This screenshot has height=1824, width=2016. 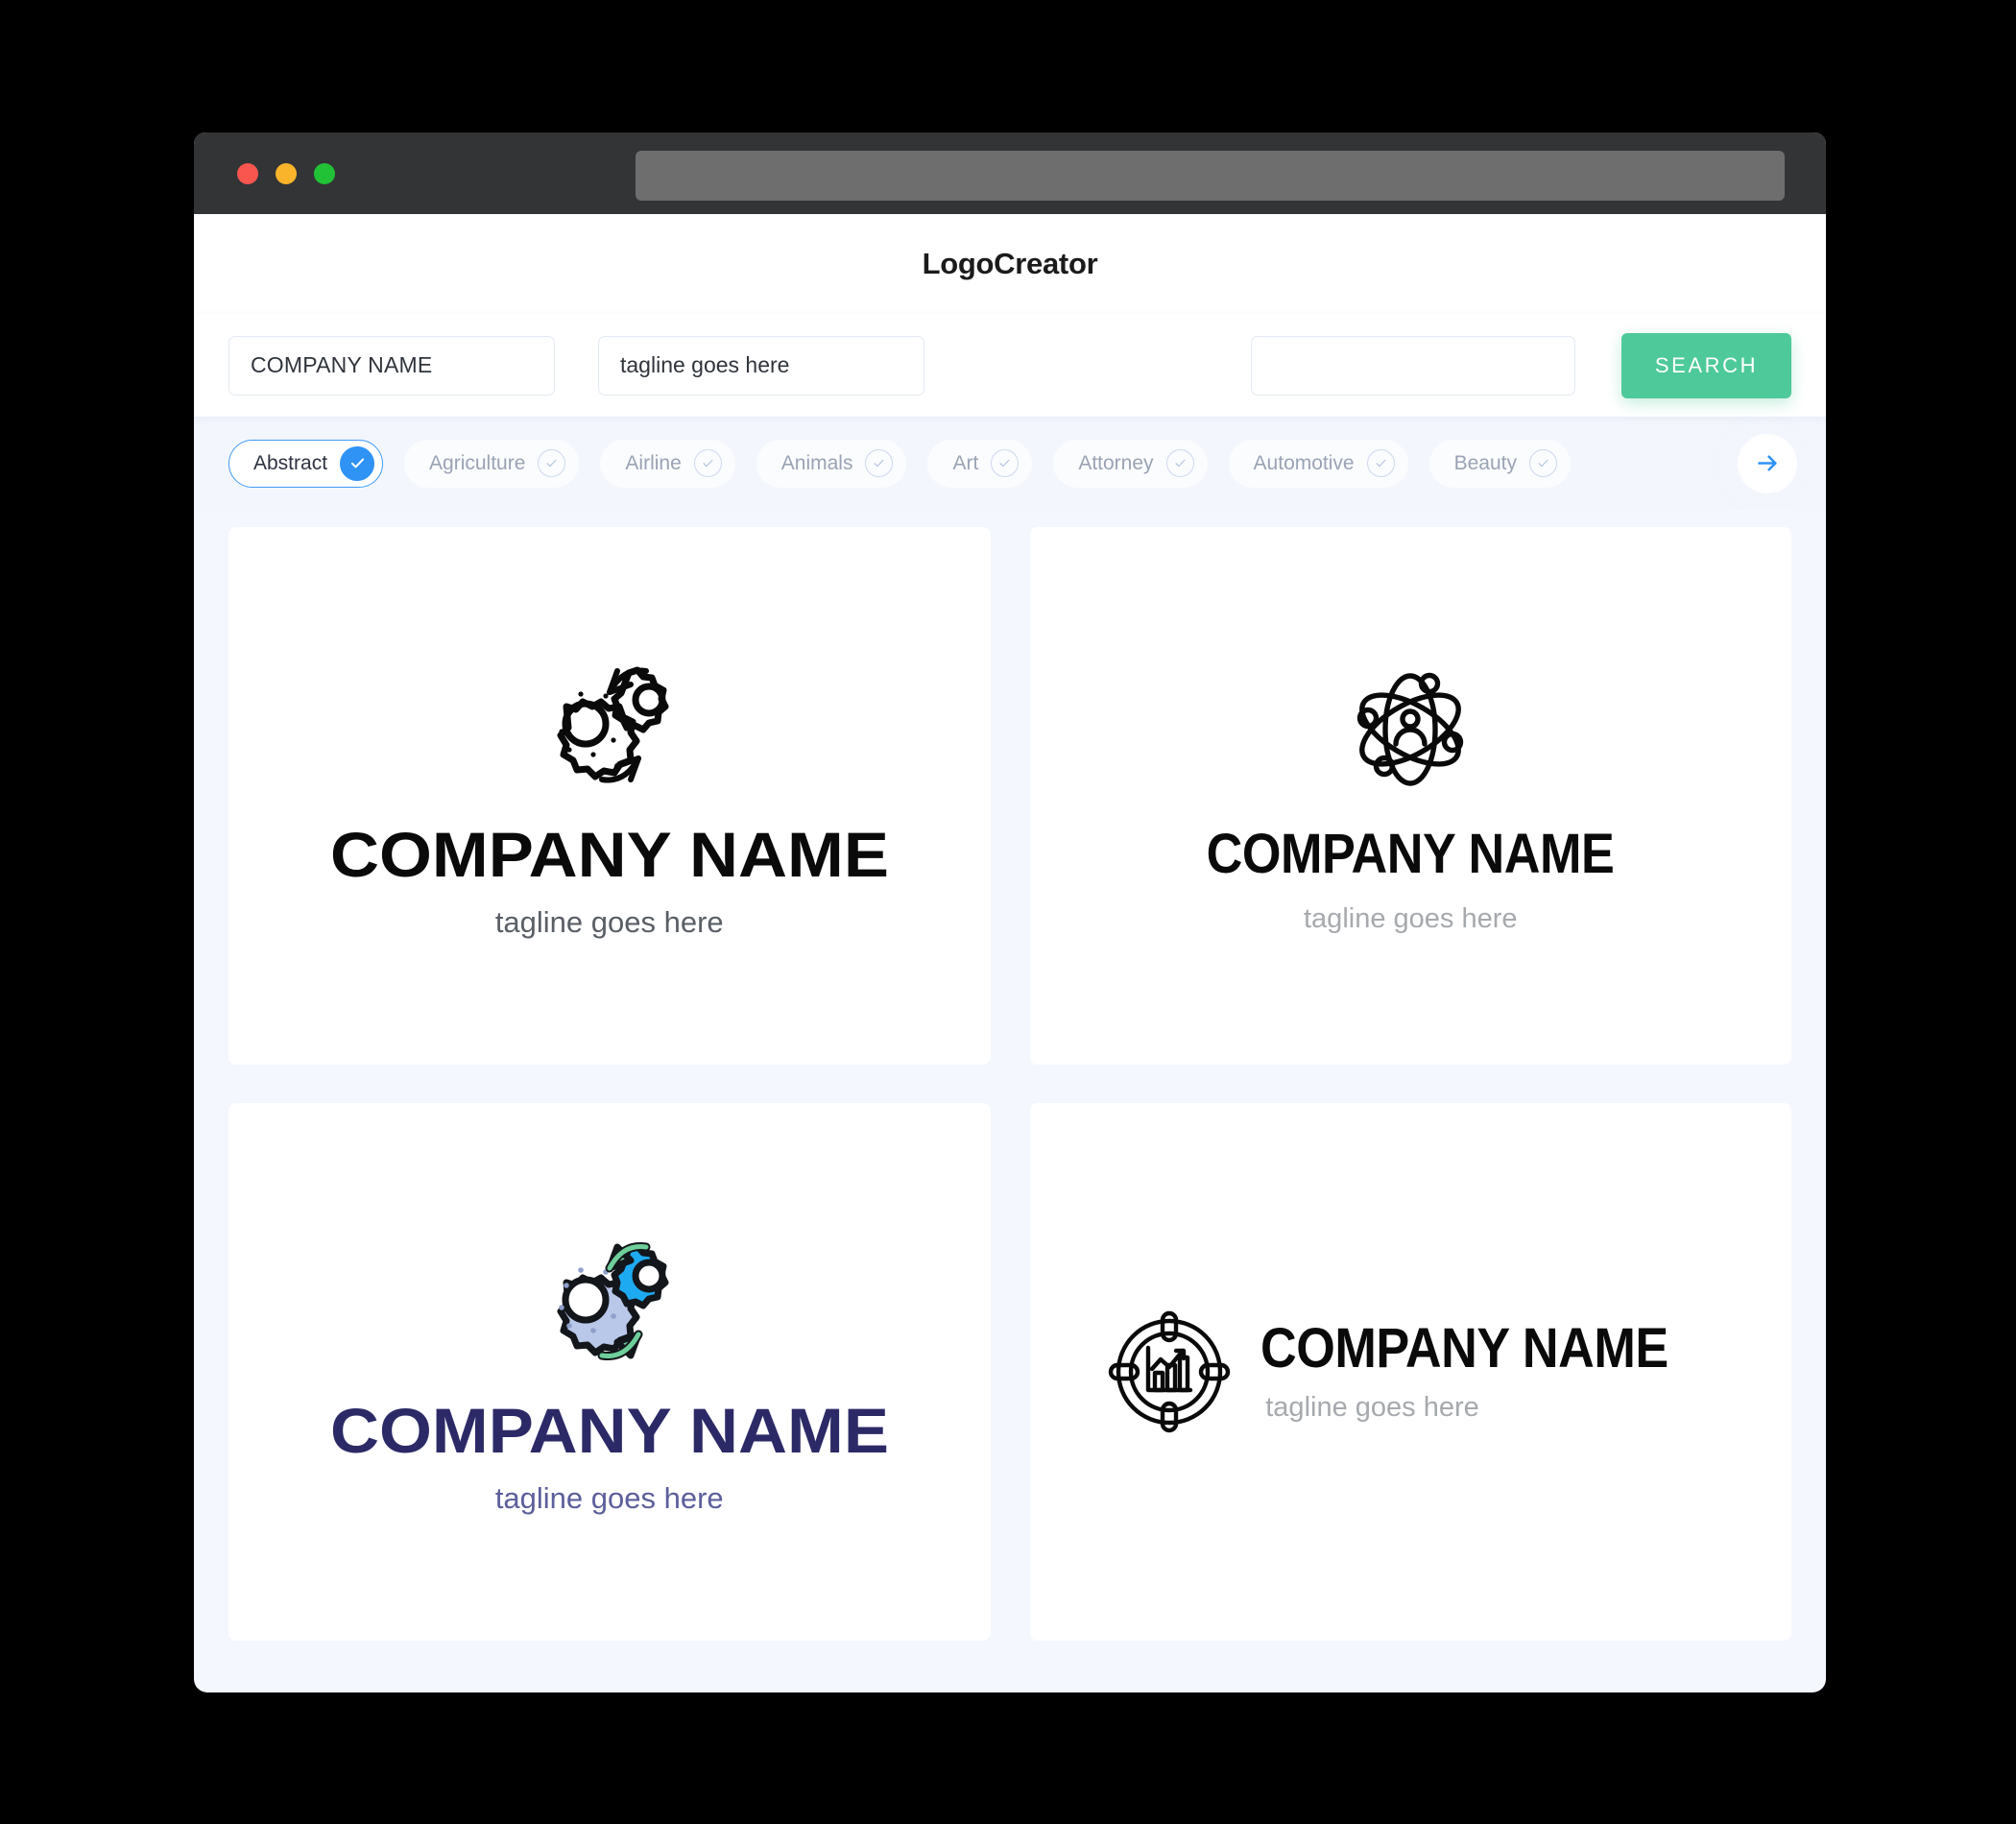 I want to click on page-title: LogoCreator, so click(x=1010, y=263).